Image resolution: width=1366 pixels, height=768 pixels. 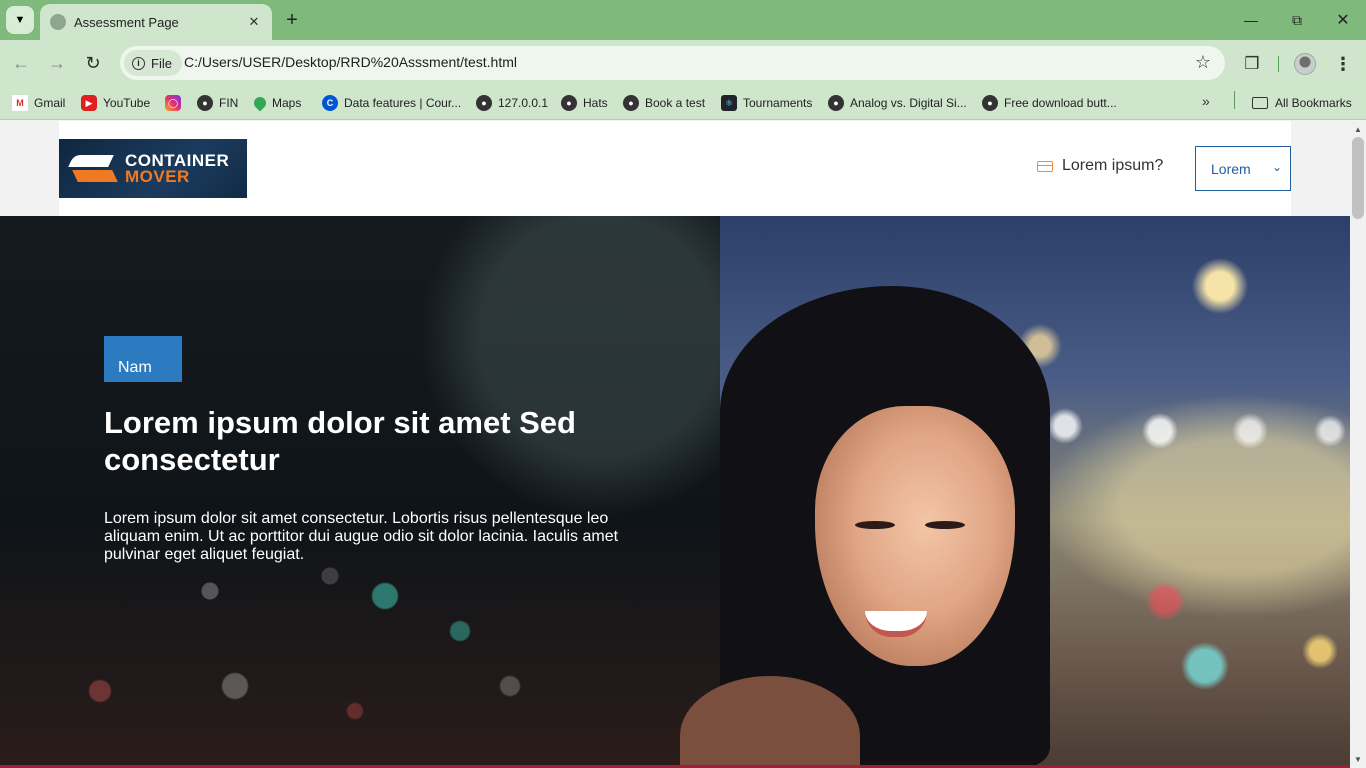 I want to click on site-chip-label: File, so click(x=161, y=63).